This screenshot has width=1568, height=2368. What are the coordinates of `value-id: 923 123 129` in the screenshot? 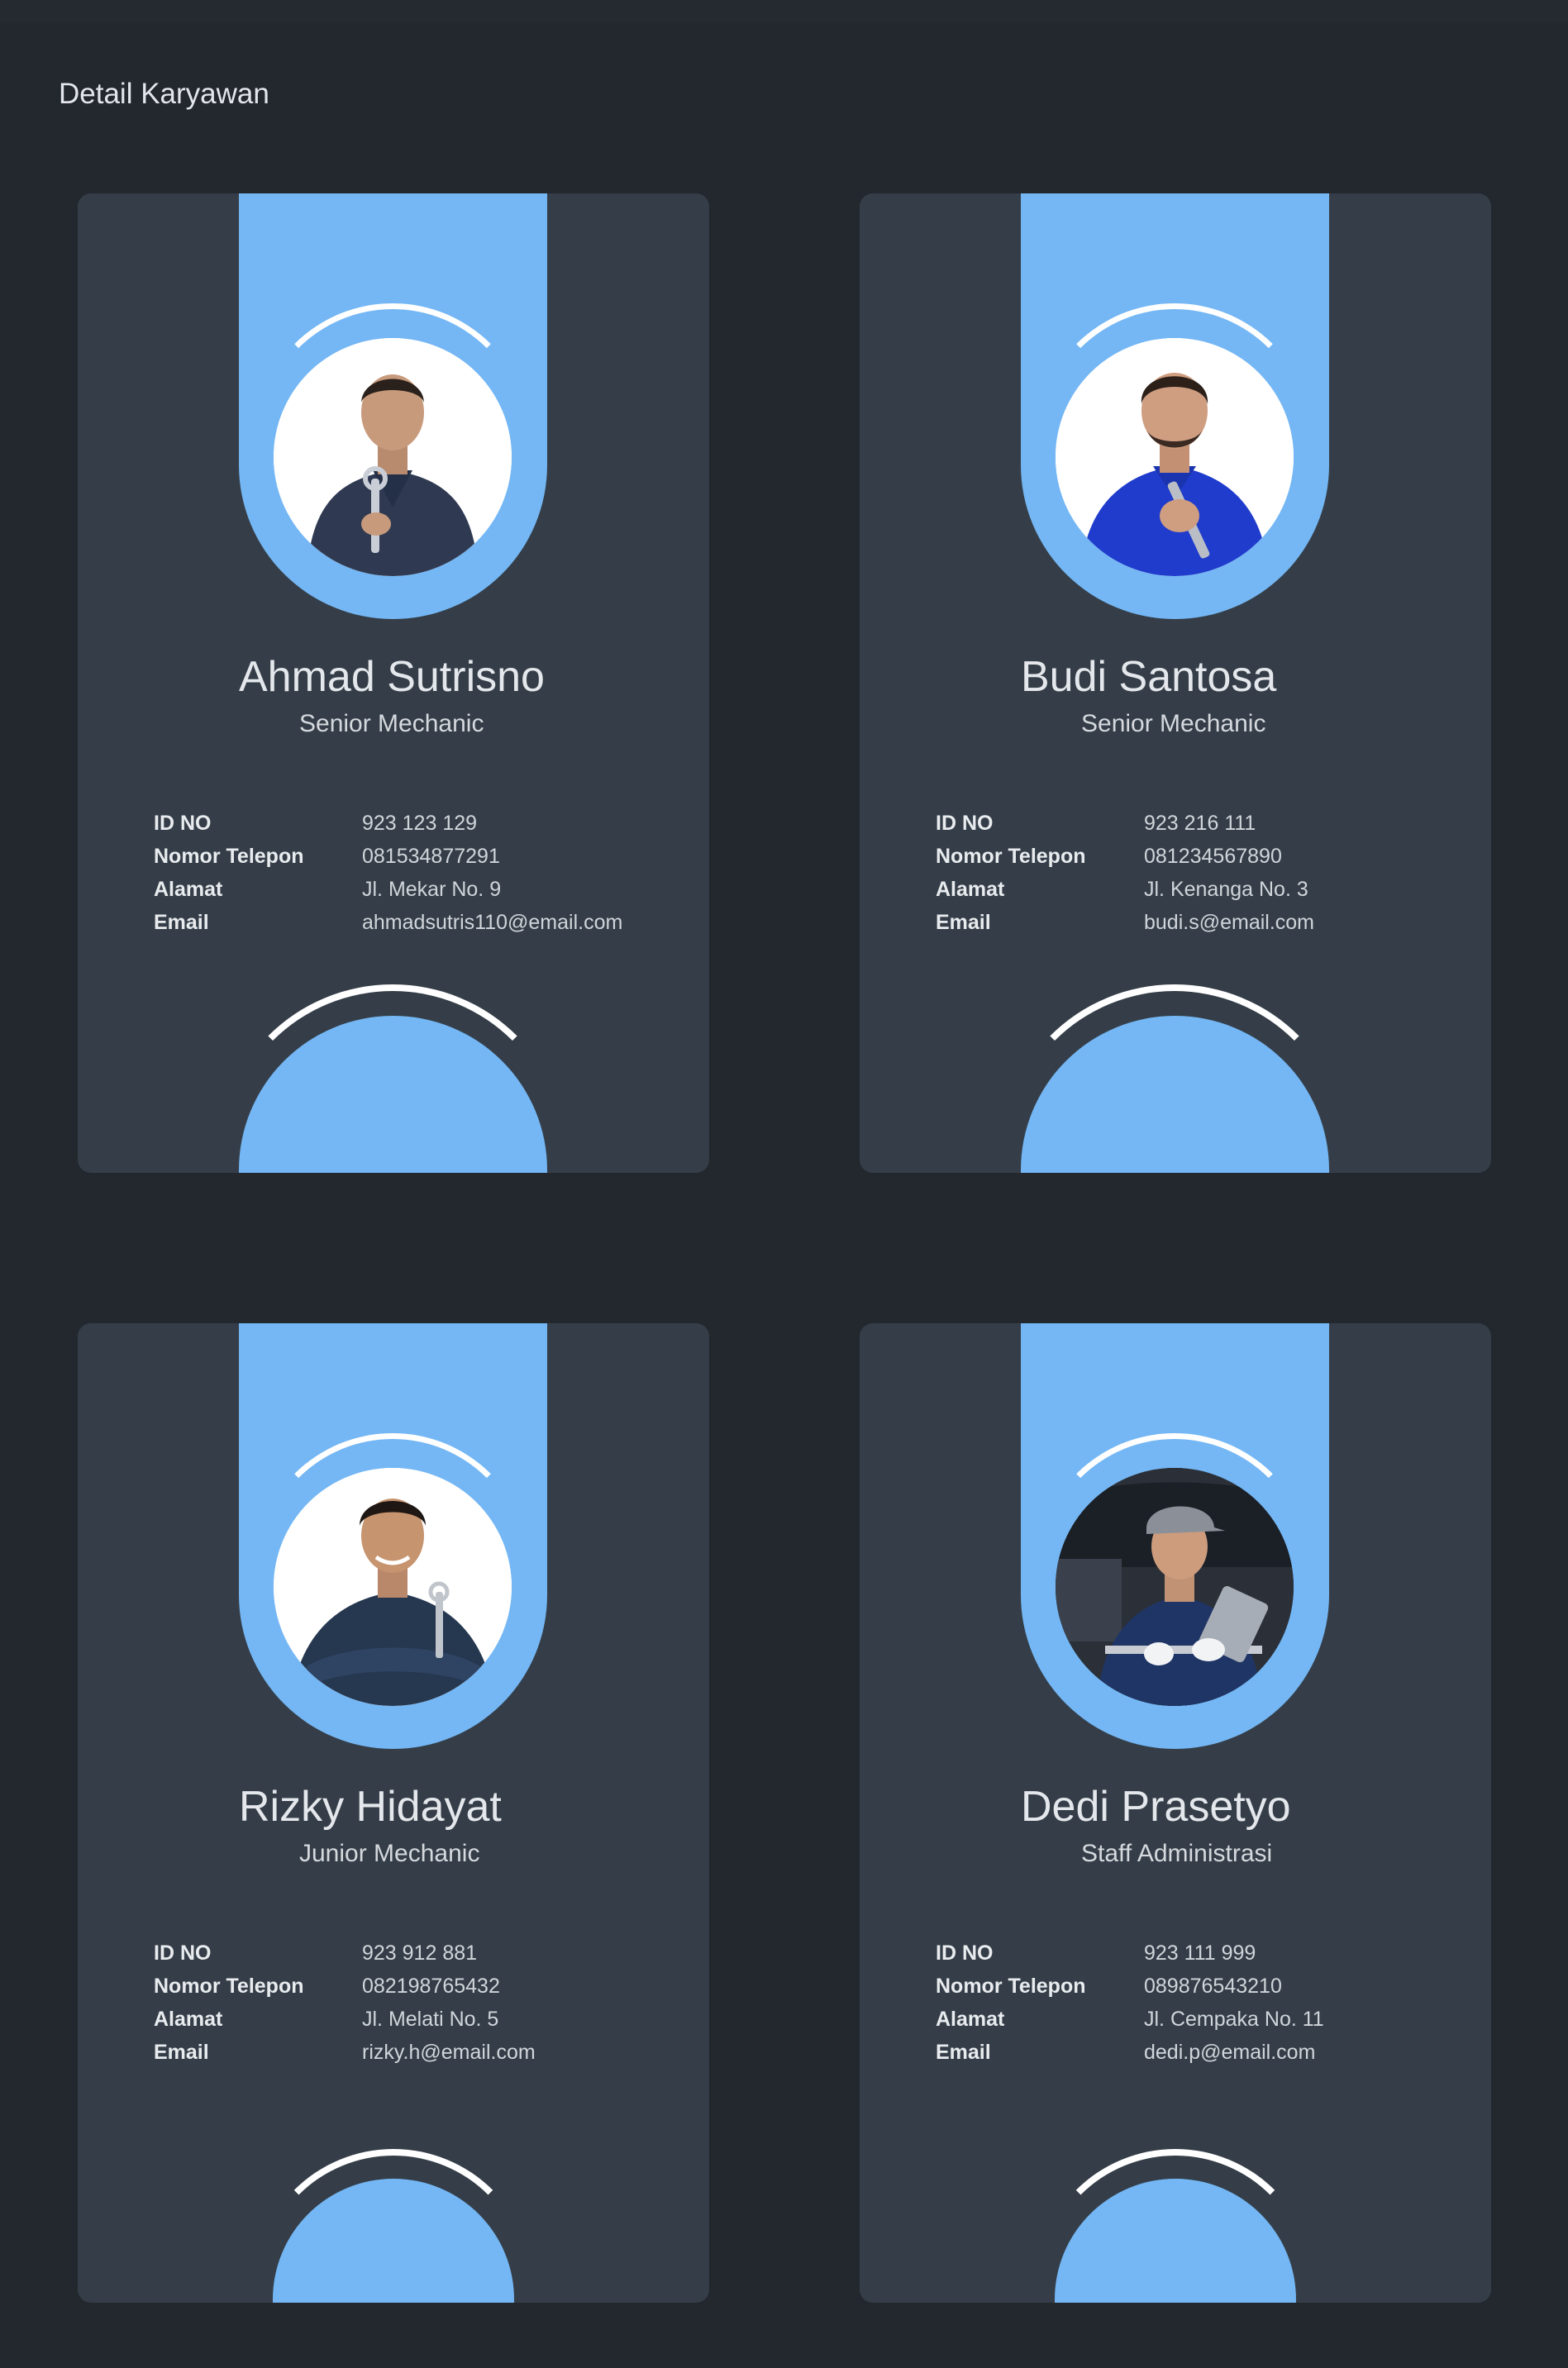 It's located at (420, 823).